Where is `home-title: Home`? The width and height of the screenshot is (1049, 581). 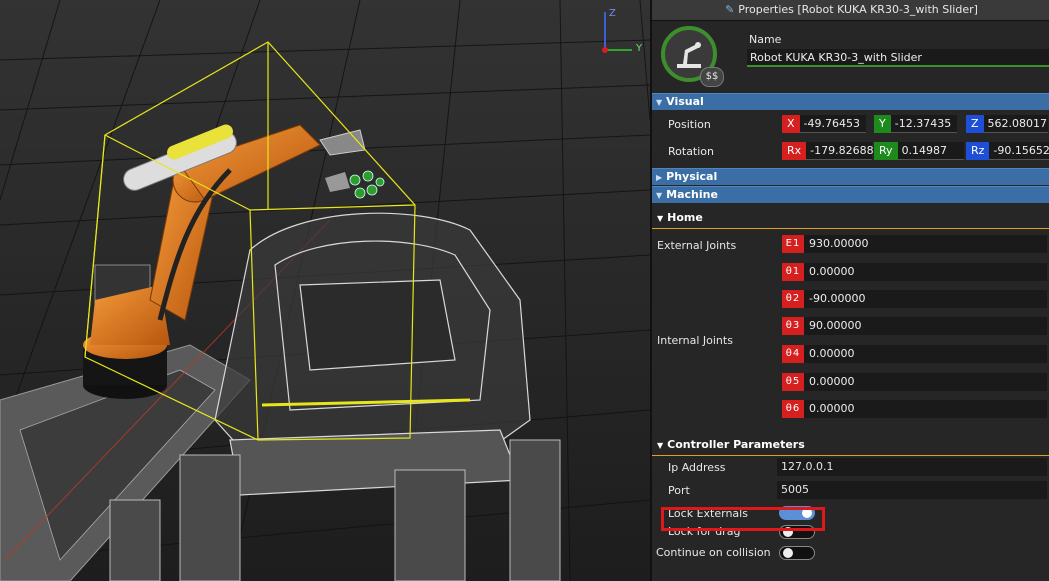 home-title: Home is located at coordinates (685, 217).